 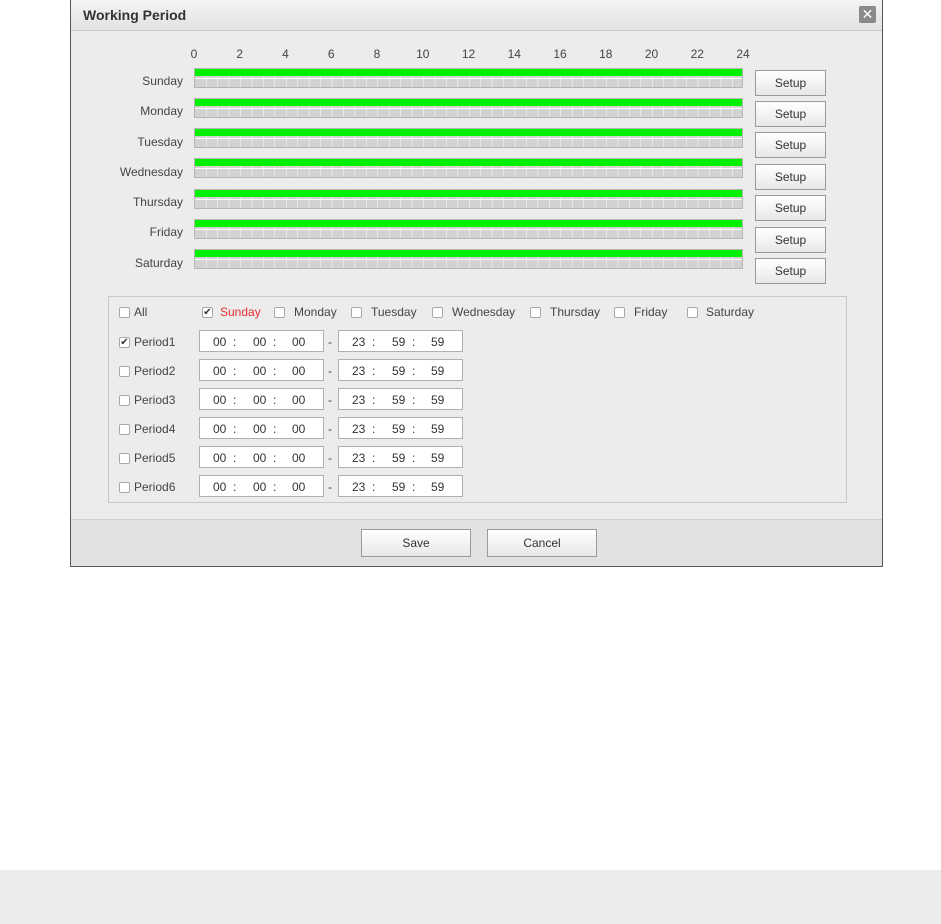 I want to click on sunday-checkbox: ✔, so click(x=207, y=312).